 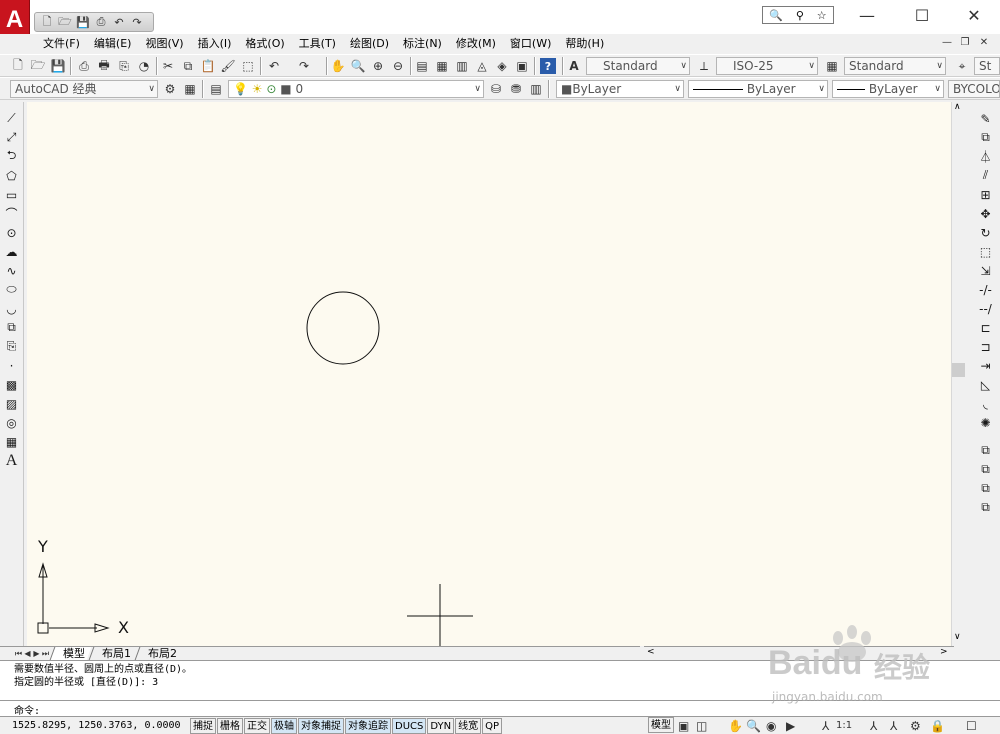 What do you see at coordinates (683, 726) in the screenshot?
I see `layout-icon: ▣` at bounding box center [683, 726].